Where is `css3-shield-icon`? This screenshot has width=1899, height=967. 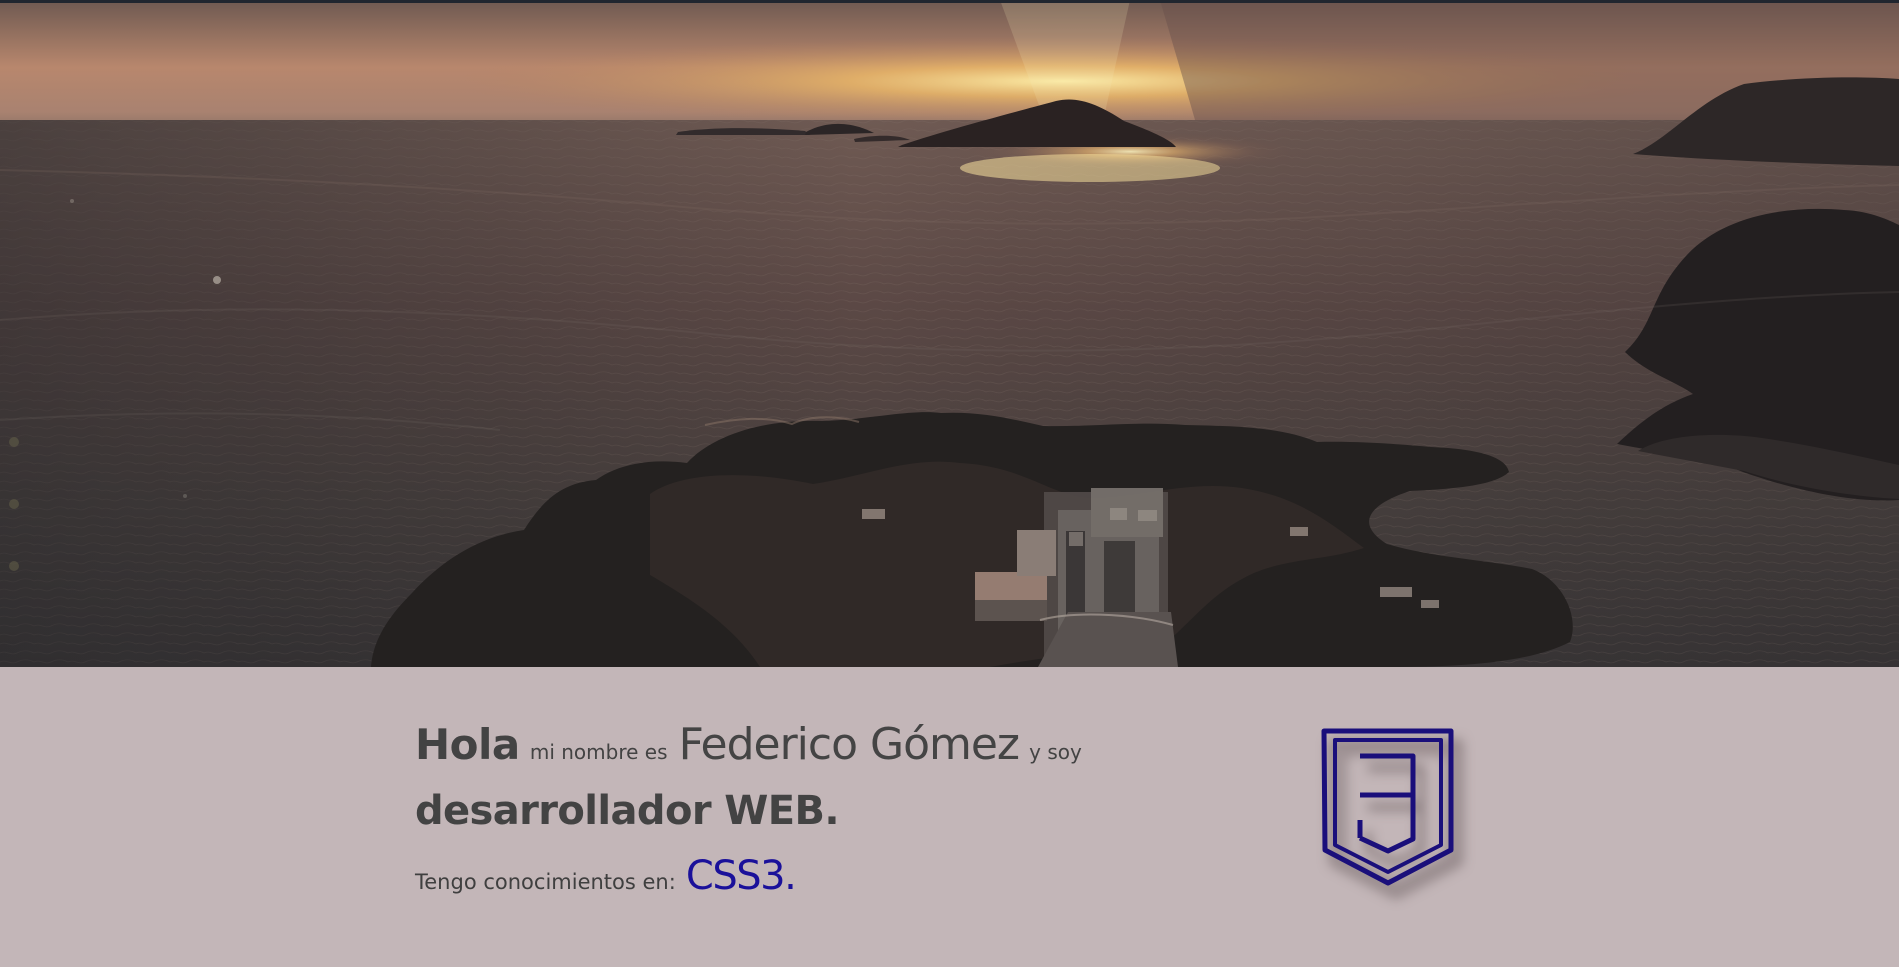
css3-shield-icon is located at coordinates (1388, 808).